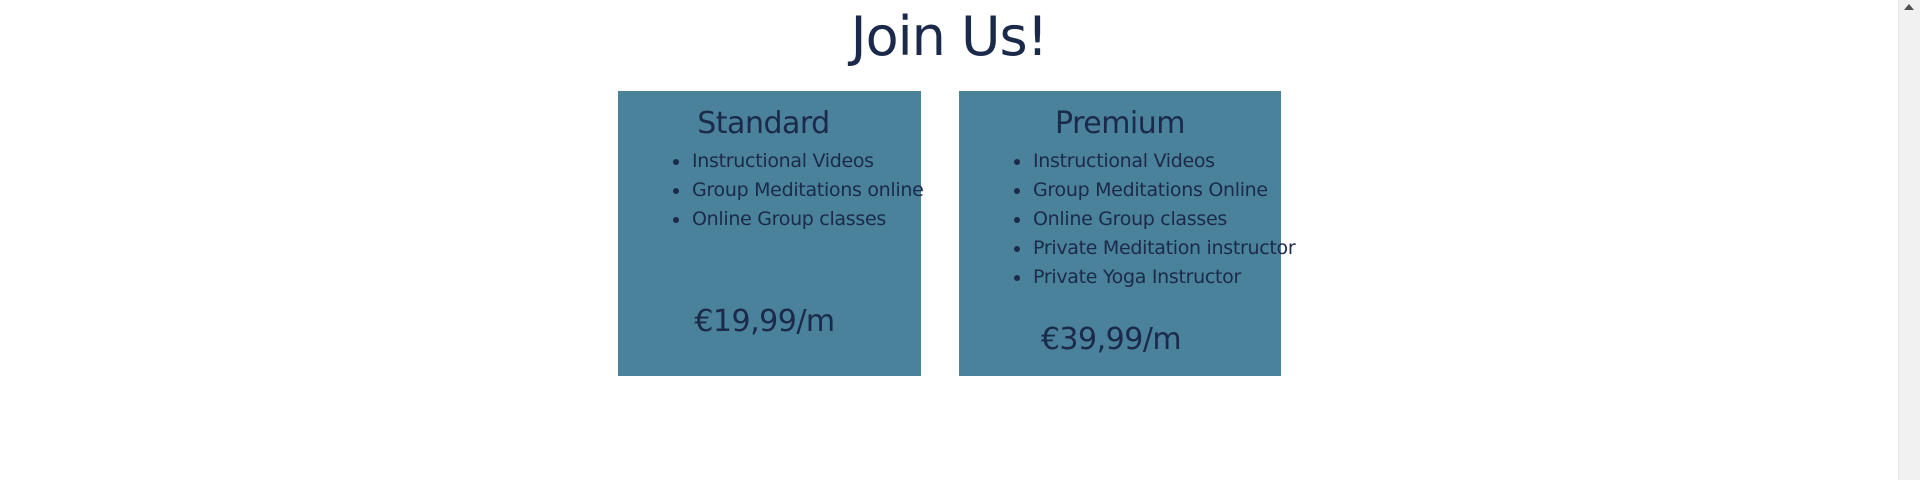  I want to click on list-item: Private Meditation instructor, so click(1154, 248).